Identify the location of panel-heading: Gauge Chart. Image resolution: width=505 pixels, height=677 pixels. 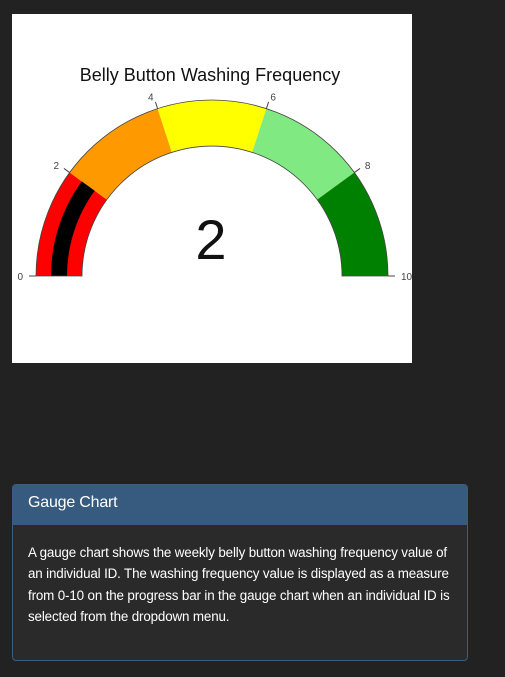
(240, 505).